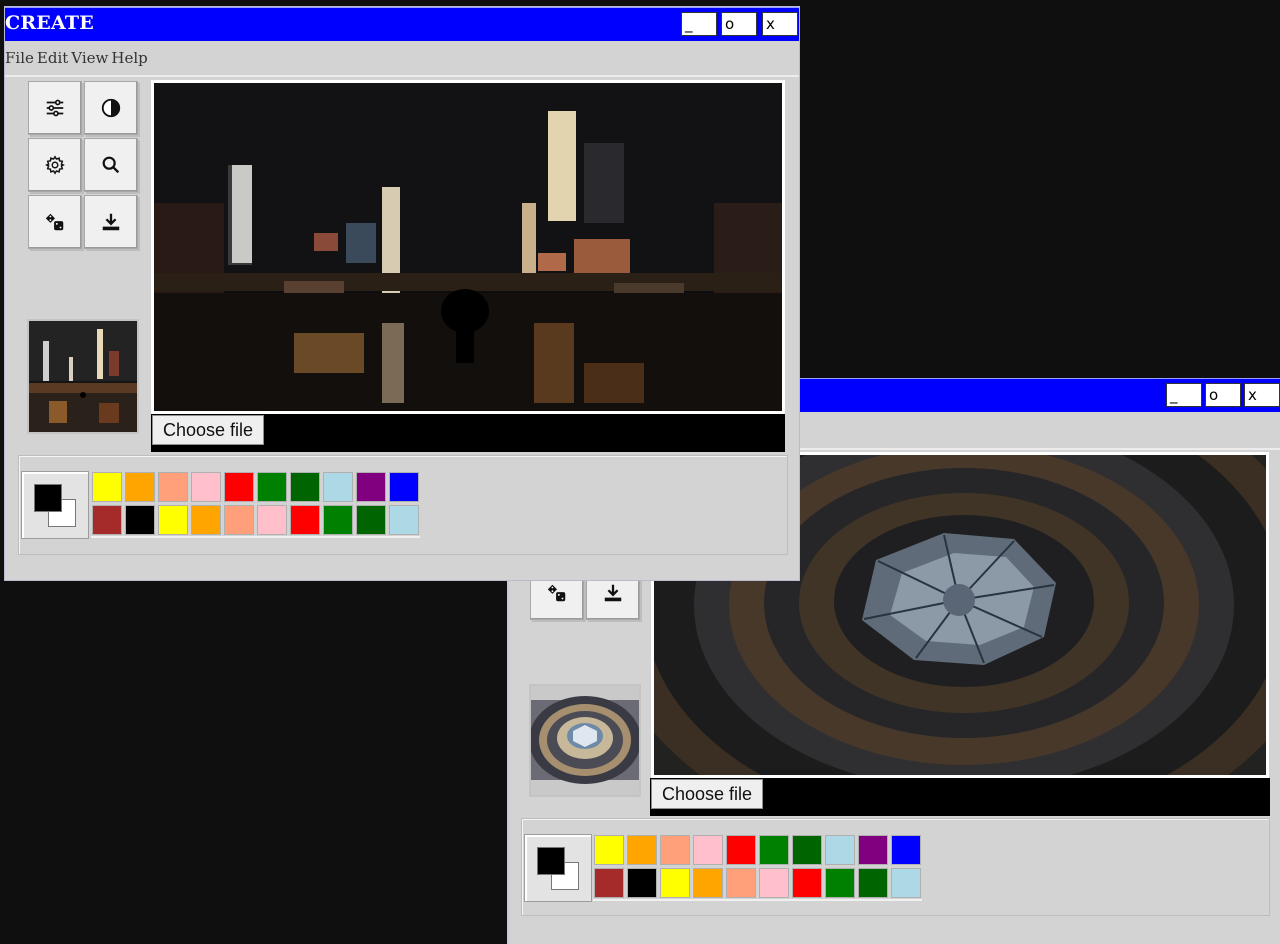 This screenshot has width=1280, height=944. What do you see at coordinates (89, 58) in the screenshot?
I see `menu-view: View` at bounding box center [89, 58].